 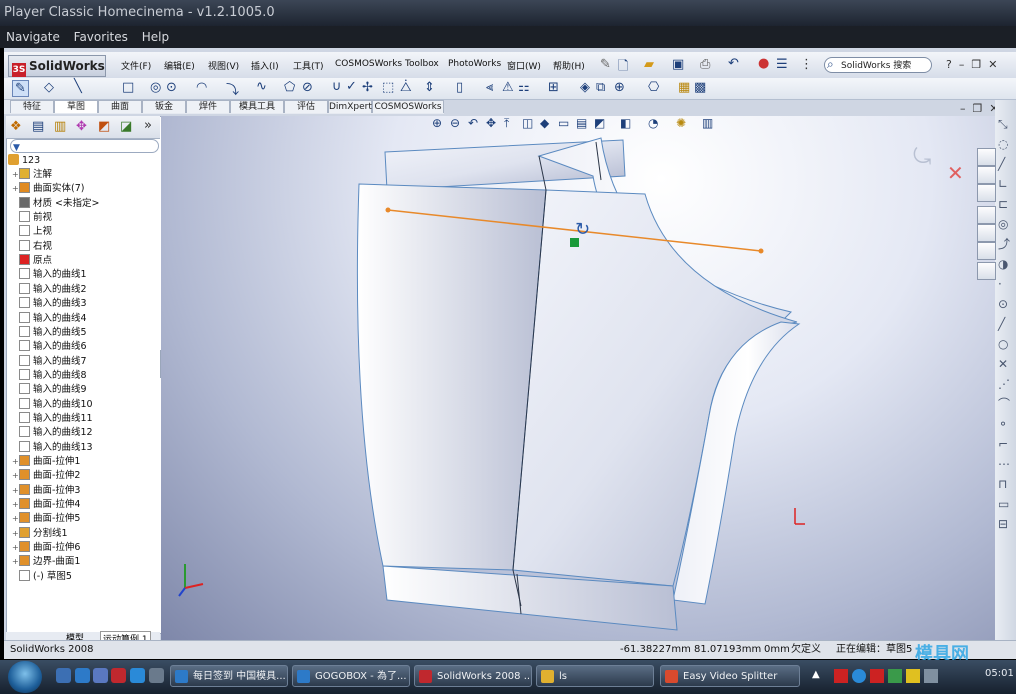 I want to click on realview-icon: ✺, so click(x=681, y=123).